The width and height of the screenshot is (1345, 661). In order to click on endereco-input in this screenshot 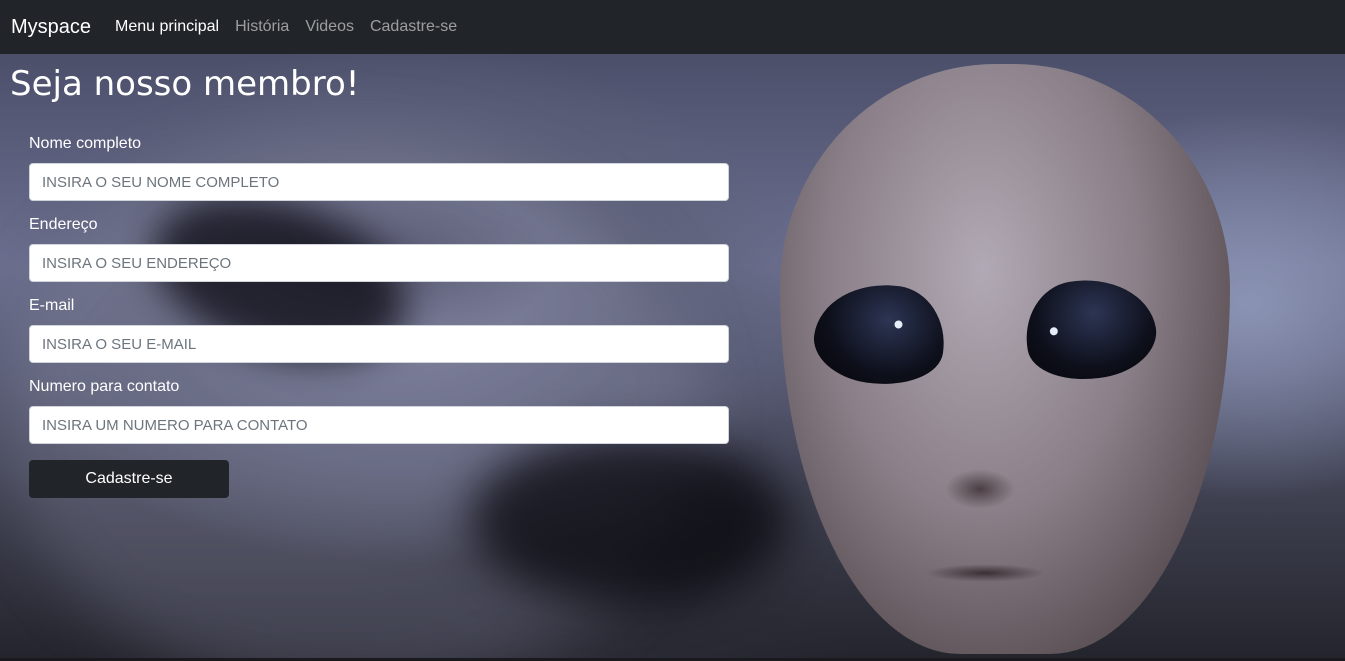, I will do `click(379, 263)`.